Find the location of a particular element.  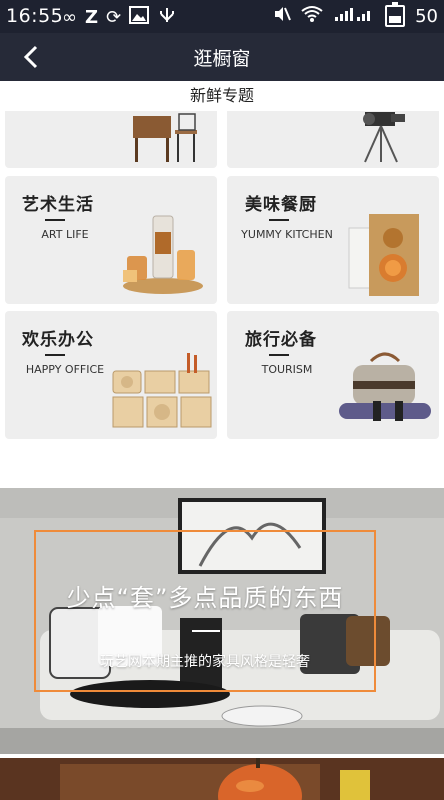

wifi-icon is located at coordinates (312, 16).